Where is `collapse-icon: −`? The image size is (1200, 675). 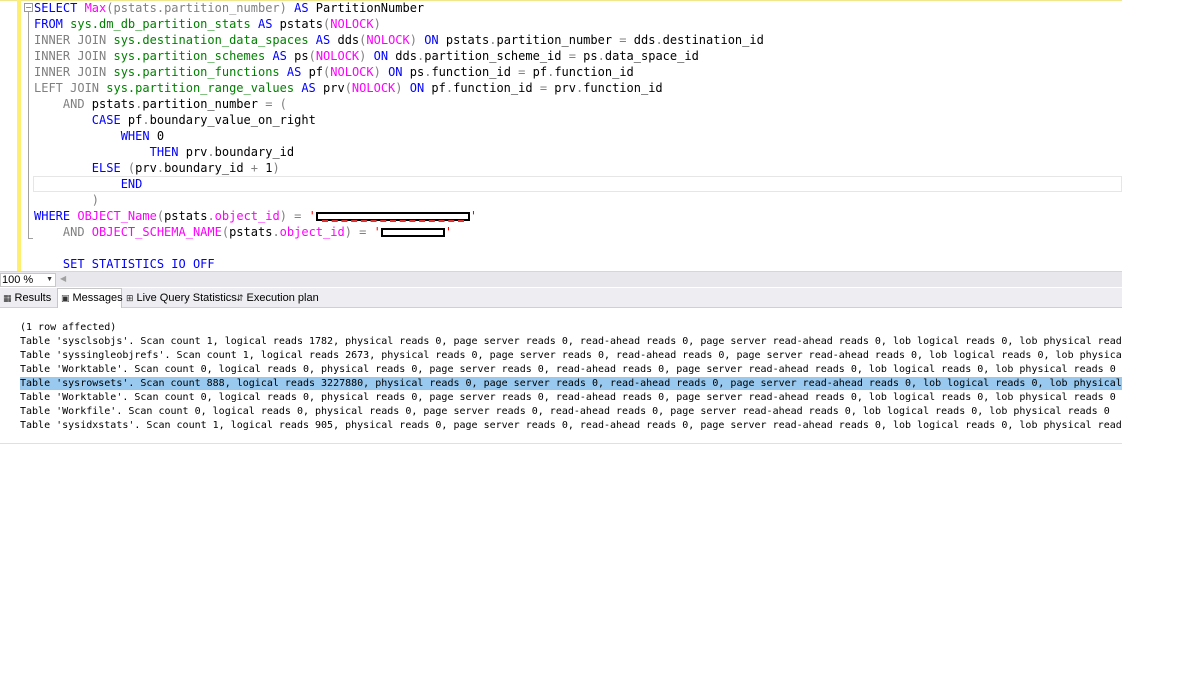
collapse-icon: − is located at coordinates (28, 7).